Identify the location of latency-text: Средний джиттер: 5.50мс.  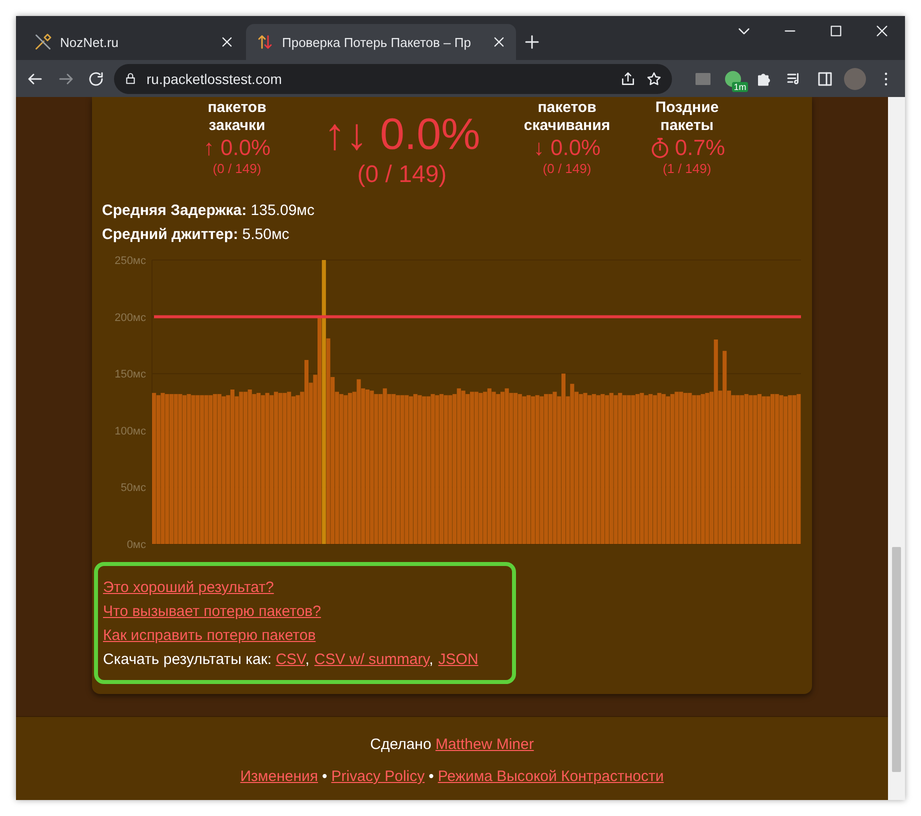
(196, 235).